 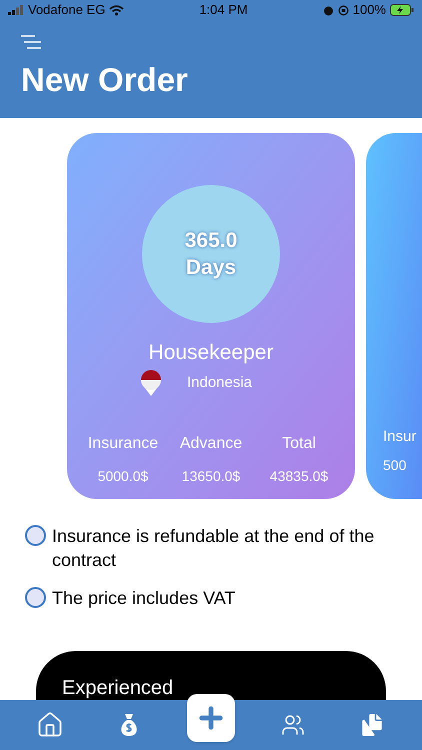 What do you see at coordinates (16, 10) in the screenshot?
I see `signal-icon` at bounding box center [16, 10].